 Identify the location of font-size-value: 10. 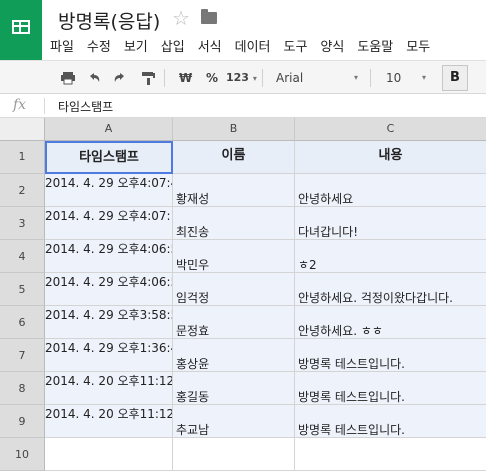
(394, 78).